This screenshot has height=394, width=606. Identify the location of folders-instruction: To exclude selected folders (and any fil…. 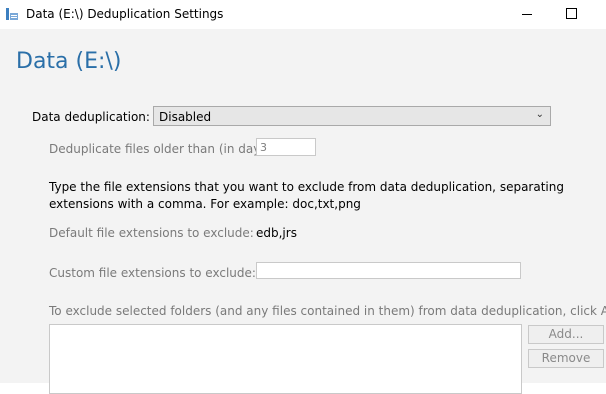
(327, 311).